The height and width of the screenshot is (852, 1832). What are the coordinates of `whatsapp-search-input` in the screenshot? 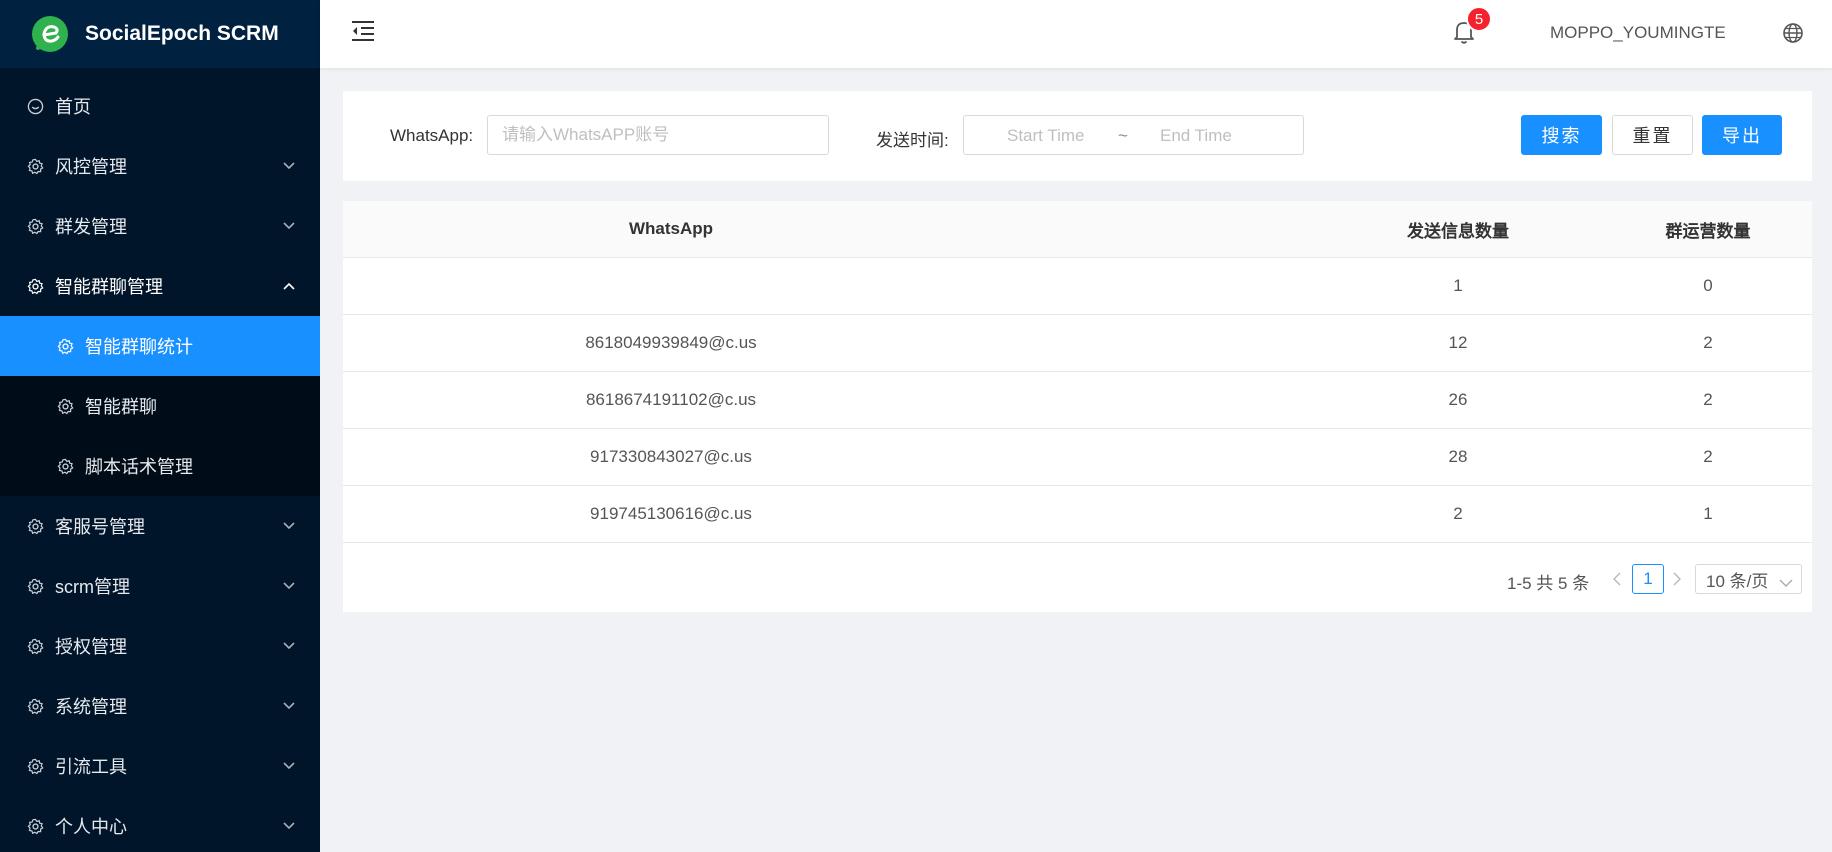 It's located at (658, 135).